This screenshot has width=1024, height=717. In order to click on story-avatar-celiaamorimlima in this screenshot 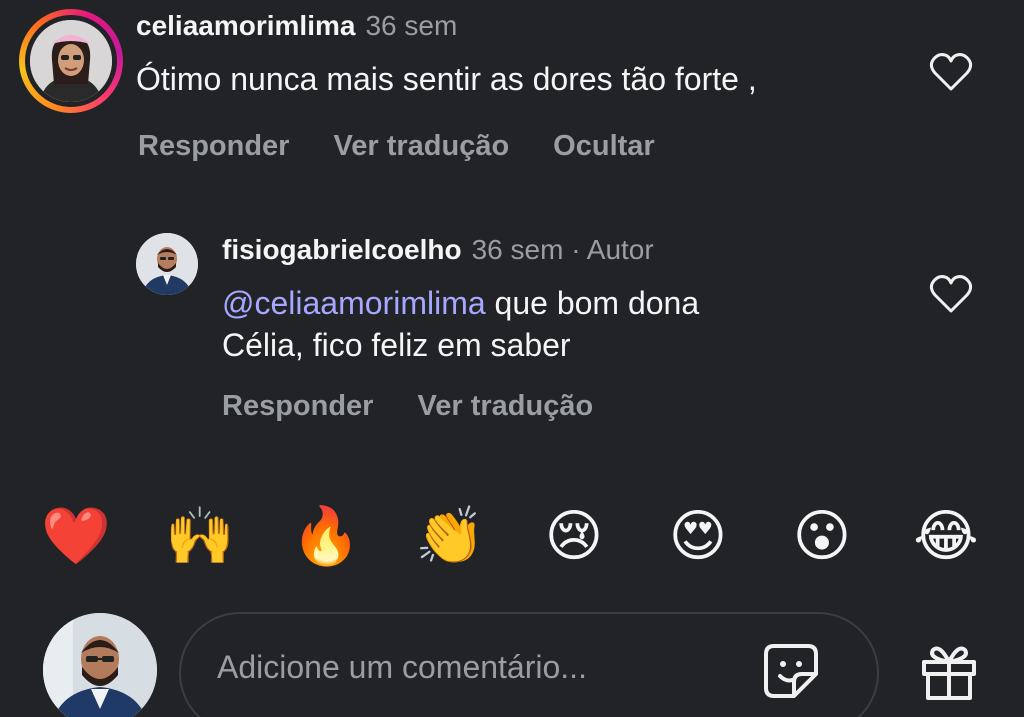, I will do `click(71, 61)`.